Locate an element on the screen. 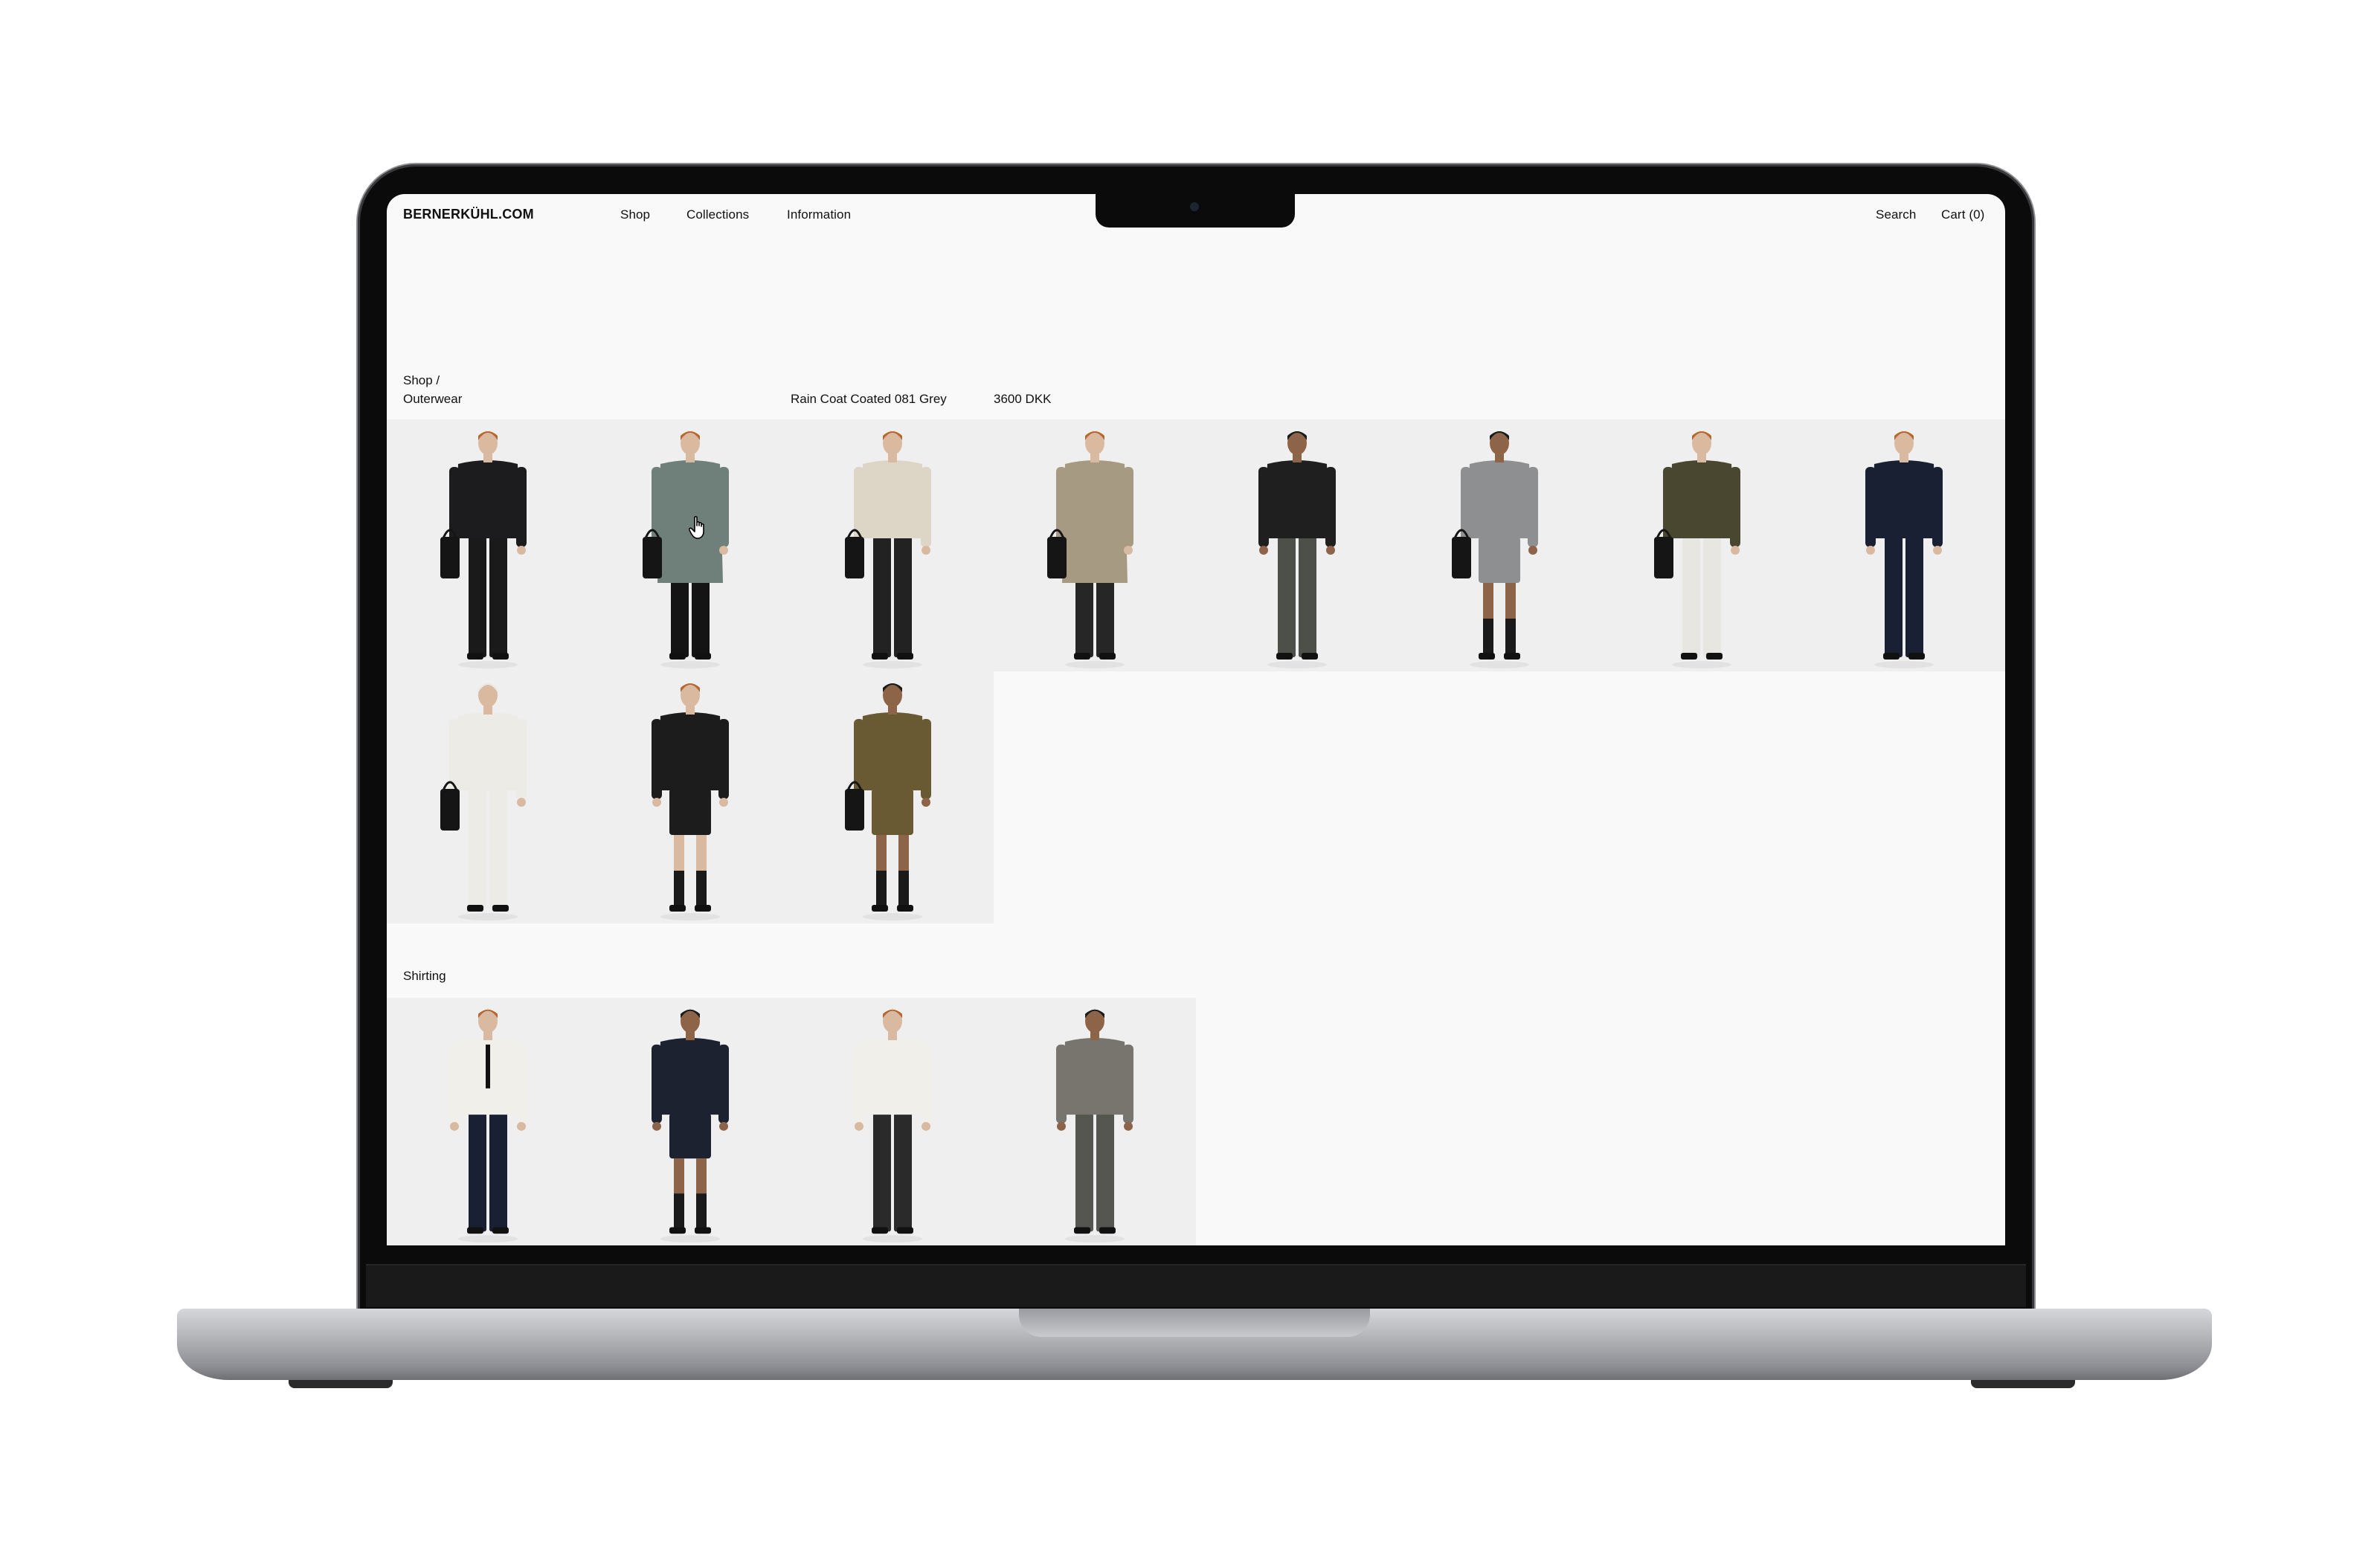 This screenshot has height=1551, width=2380. hover-product-price: 3600 DKK is located at coordinates (1023, 399).